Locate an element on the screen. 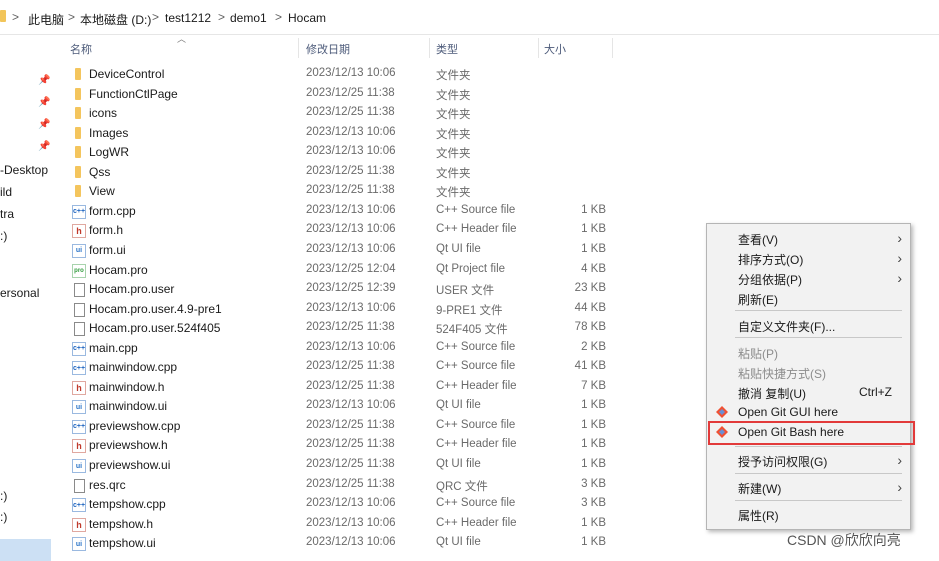 This screenshot has width=939, height=561. breadcrumb-item-this-pc: 此电脑 is located at coordinates (46, 19).